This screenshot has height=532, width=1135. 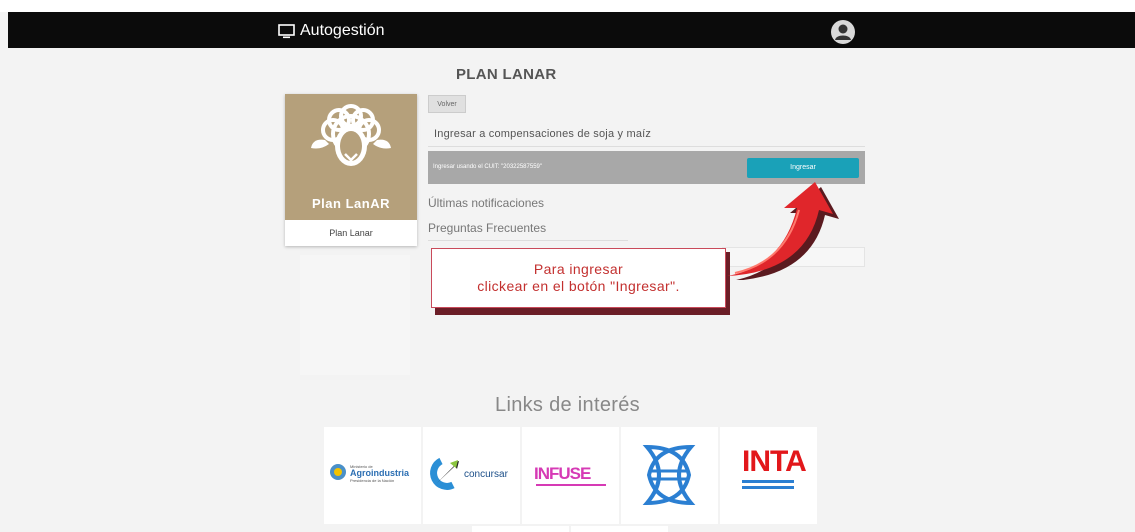 I want to click on app-brand: Autogestión, so click(x=331, y=31).